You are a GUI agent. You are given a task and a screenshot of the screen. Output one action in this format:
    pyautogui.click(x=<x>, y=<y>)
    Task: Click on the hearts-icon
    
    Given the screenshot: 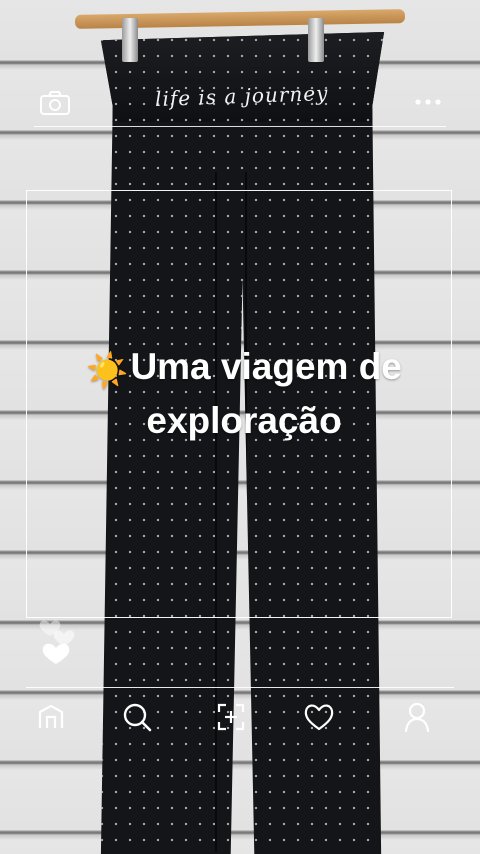 What is the action you would take?
    pyautogui.click(x=60, y=640)
    